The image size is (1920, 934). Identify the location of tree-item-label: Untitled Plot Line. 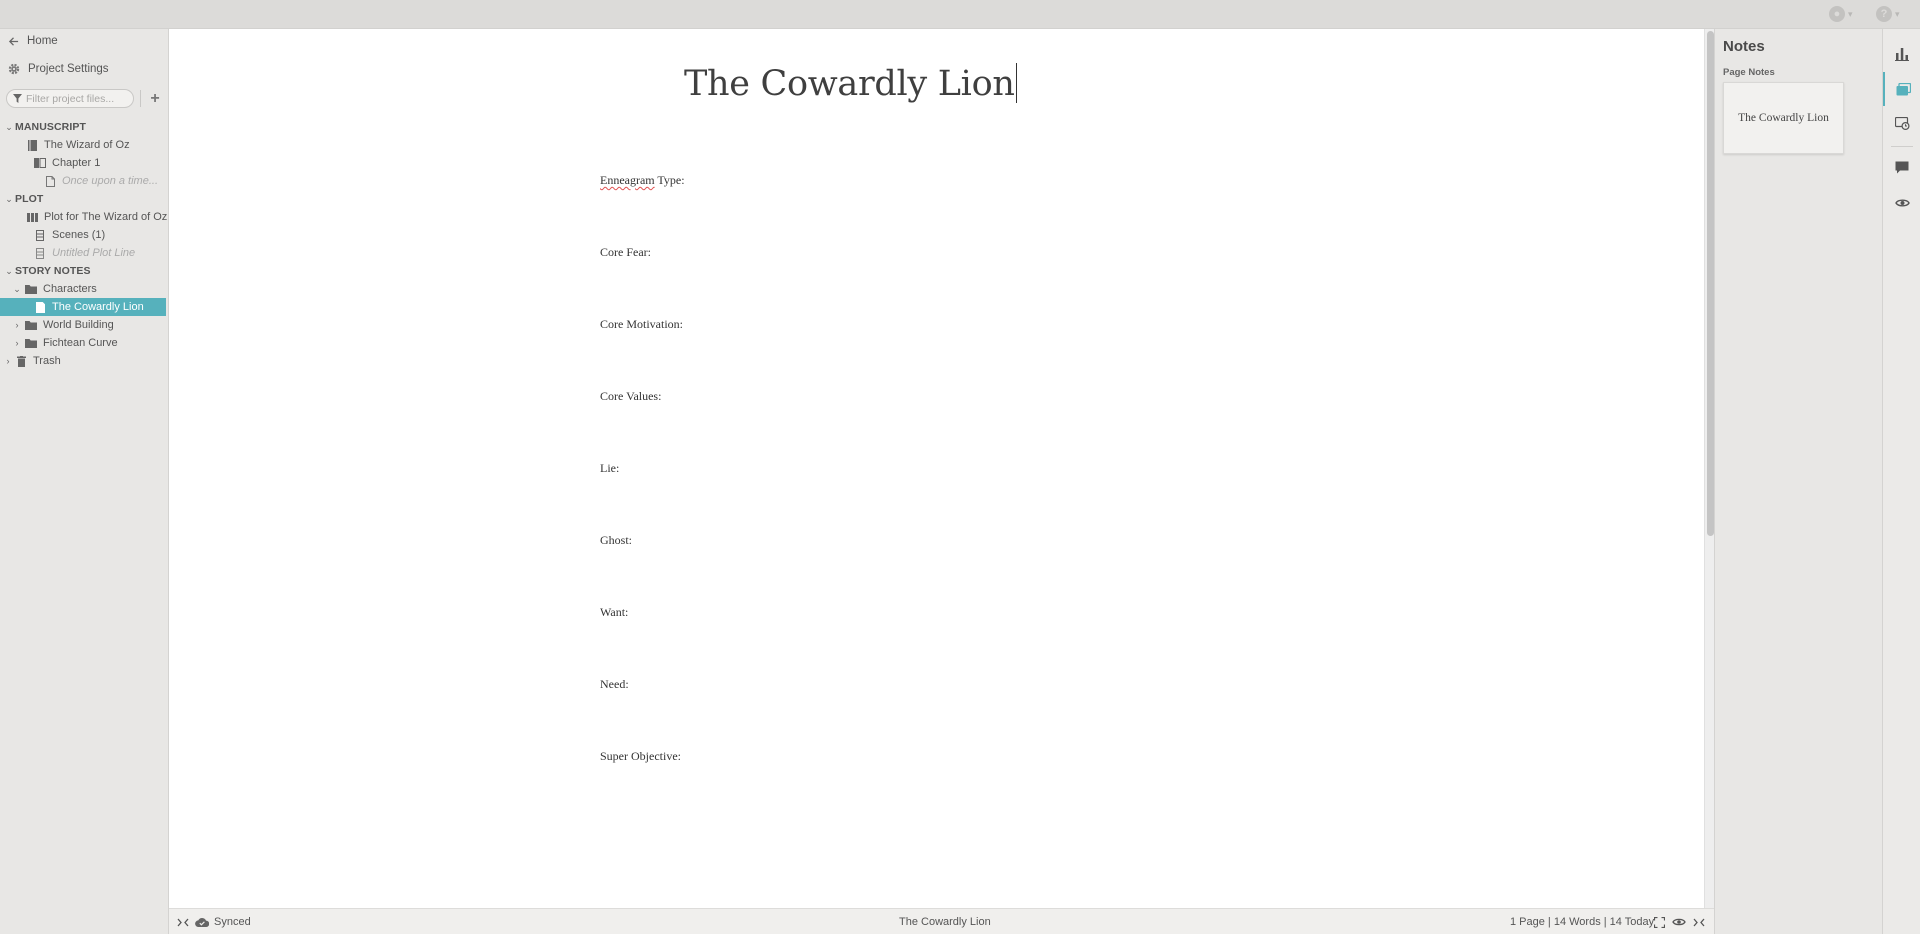
(94, 253).